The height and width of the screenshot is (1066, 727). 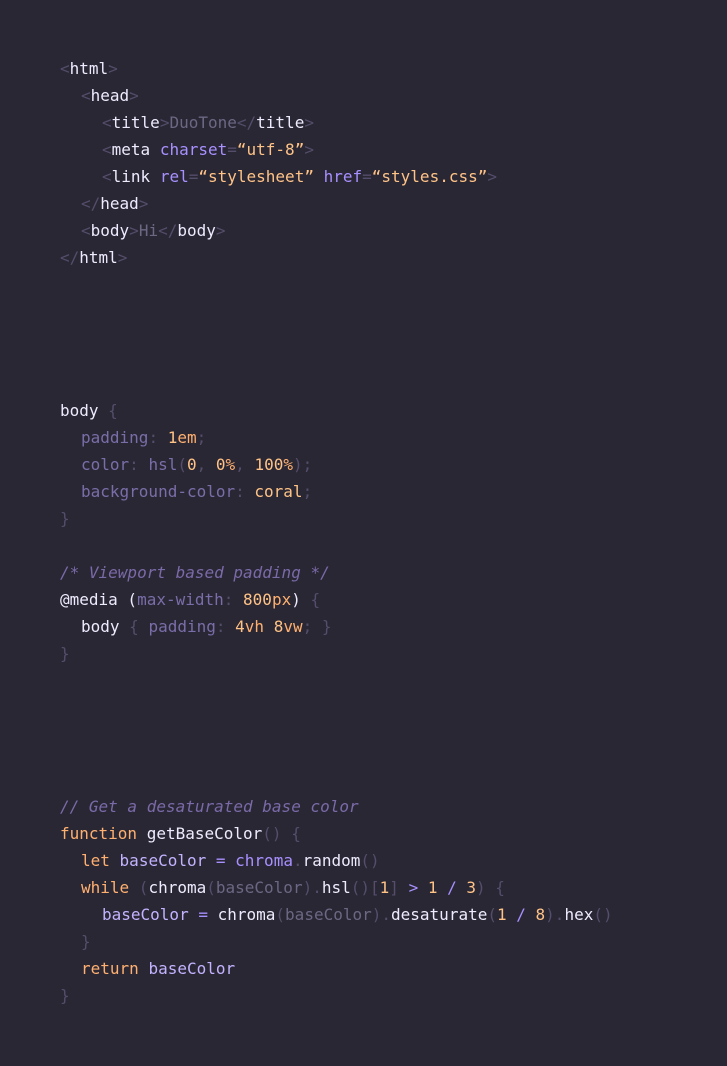 I want to click on code-line: body { padding: 4vh 8vw; }, so click(x=196, y=626).